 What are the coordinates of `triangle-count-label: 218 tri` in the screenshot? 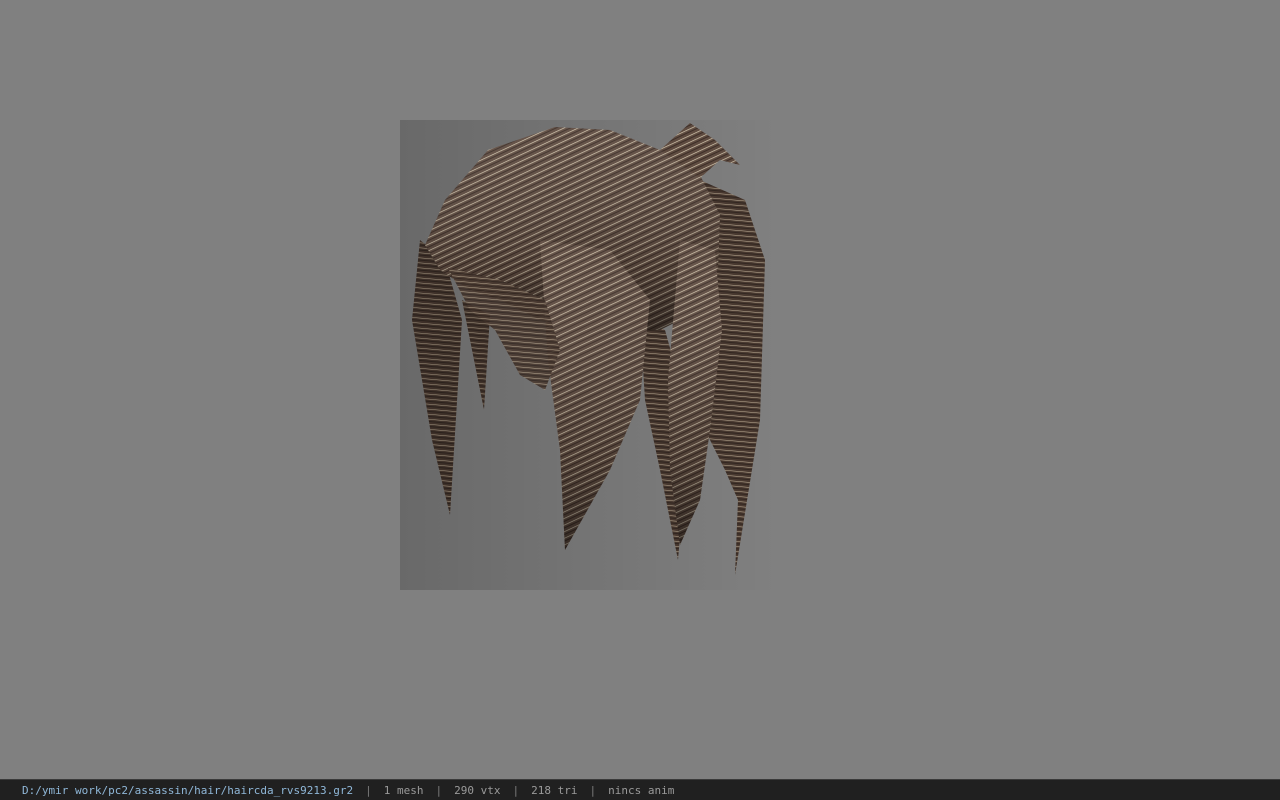 It's located at (554, 790).